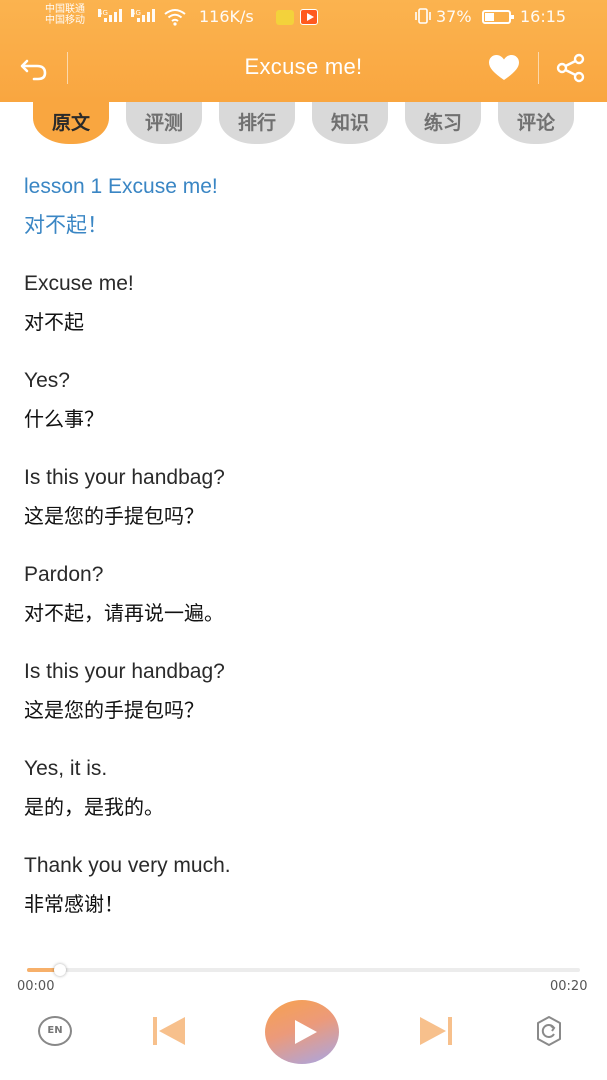  What do you see at coordinates (538, 68) in the screenshot?
I see `title-divider-right` at bounding box center [538, 68].